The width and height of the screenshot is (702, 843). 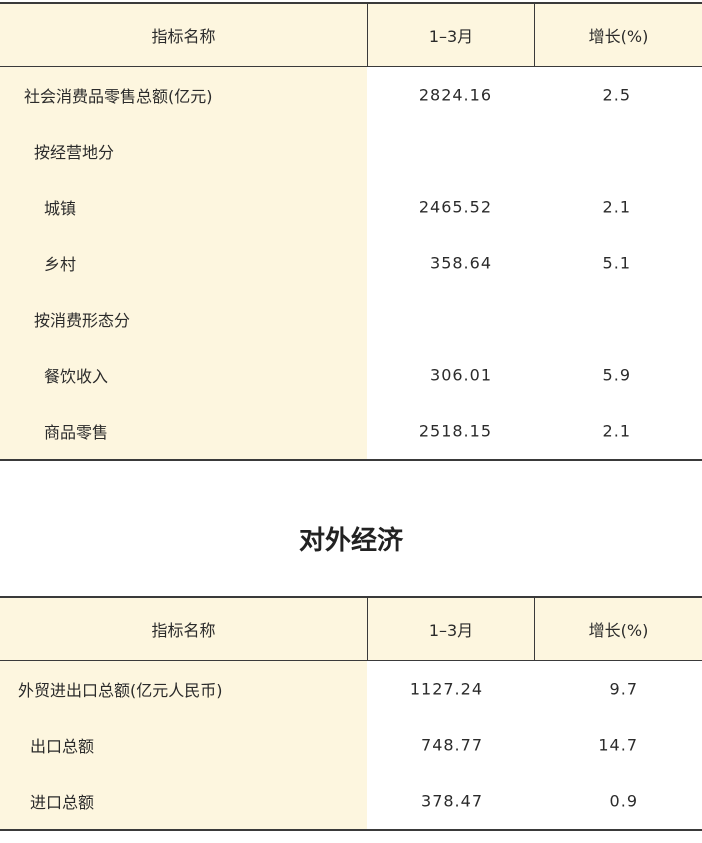 I want to click on row-label: 按消费形态分, so click(x=82, y=320).